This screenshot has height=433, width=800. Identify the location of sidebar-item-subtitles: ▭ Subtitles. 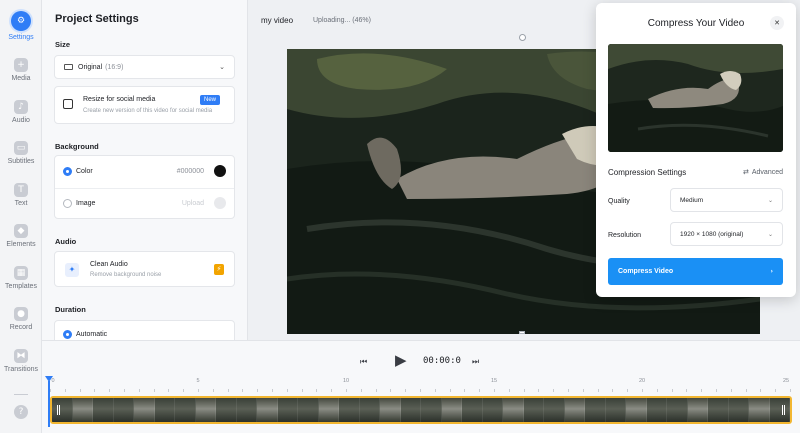
(21, 153).